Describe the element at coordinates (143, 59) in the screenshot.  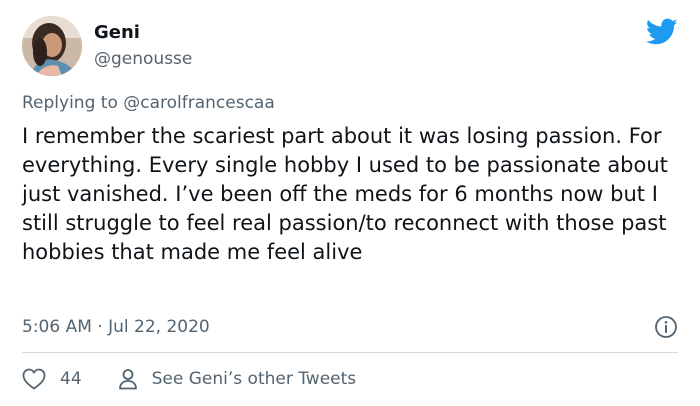
I see `author-handle: @genousse` at that location.